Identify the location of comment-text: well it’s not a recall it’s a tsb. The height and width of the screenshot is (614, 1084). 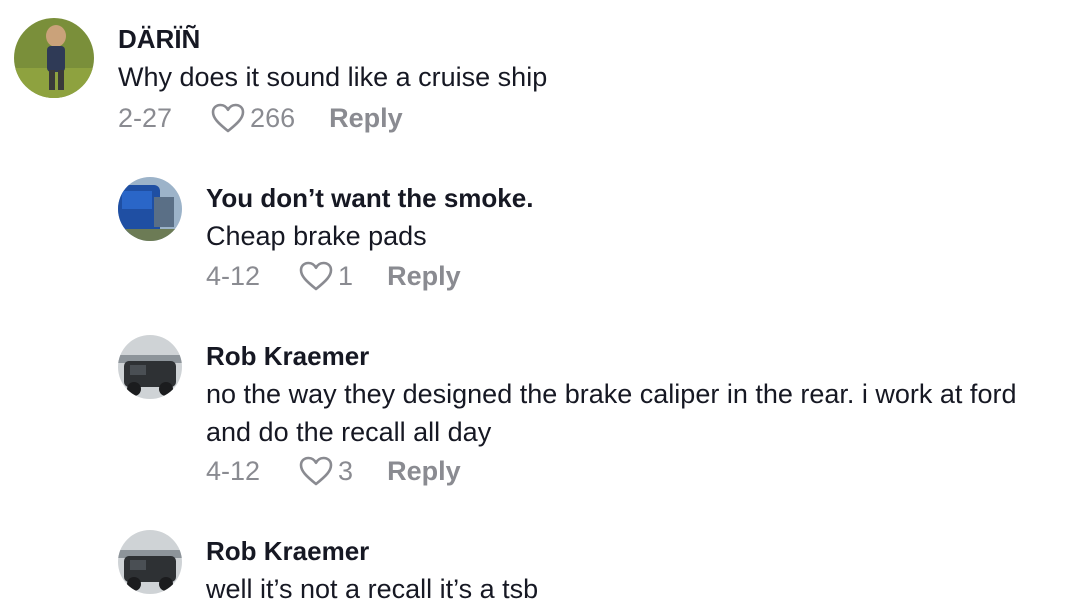
(372, 589).